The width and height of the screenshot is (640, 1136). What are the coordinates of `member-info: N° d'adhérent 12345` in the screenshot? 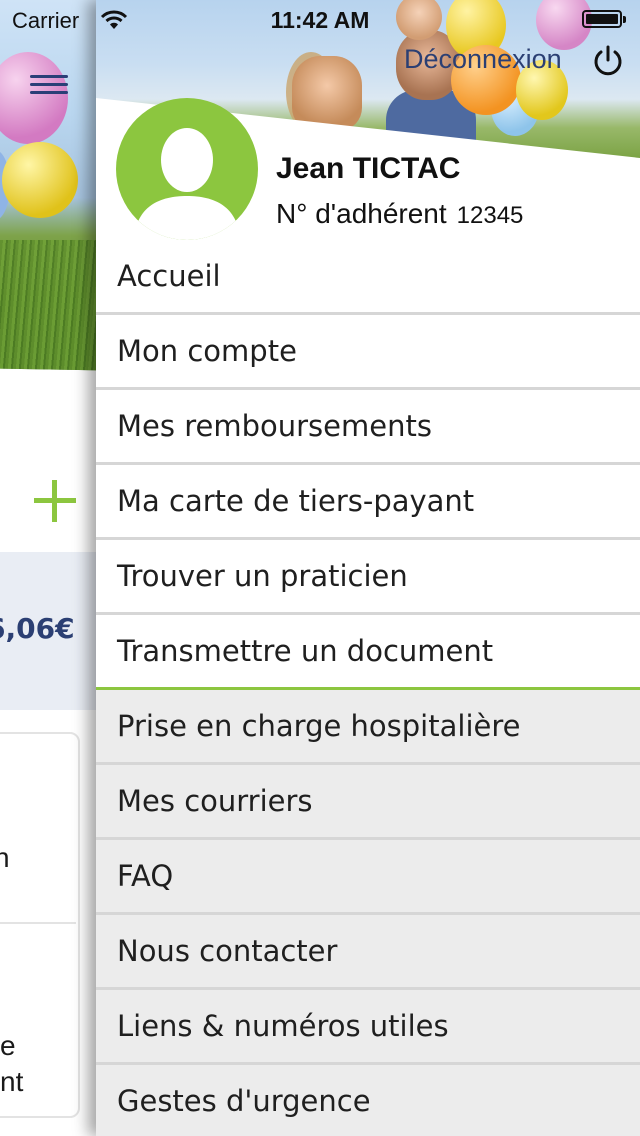 It's located at (399, 214).